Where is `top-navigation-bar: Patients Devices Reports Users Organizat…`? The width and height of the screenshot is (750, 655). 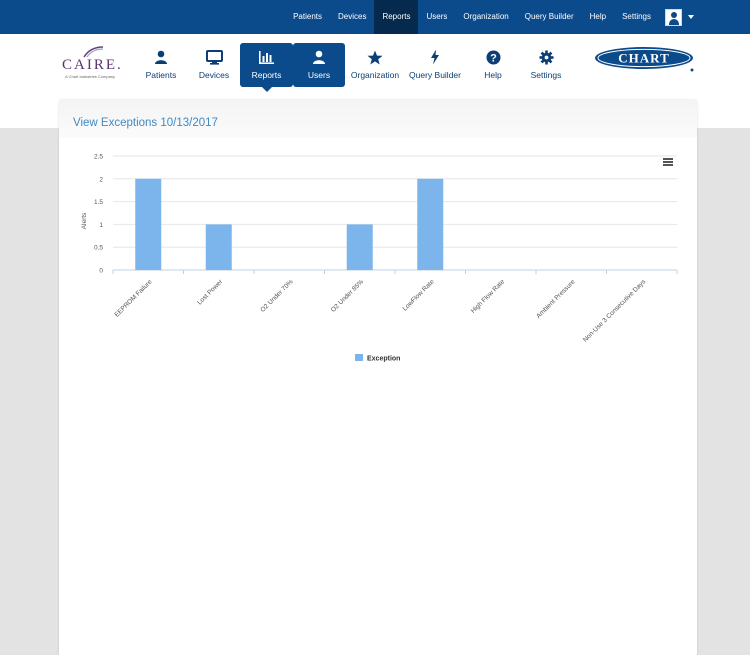
top-navigation-bar: Patients Devices Reports Users Organizat… is located at coordinates (375, 17).